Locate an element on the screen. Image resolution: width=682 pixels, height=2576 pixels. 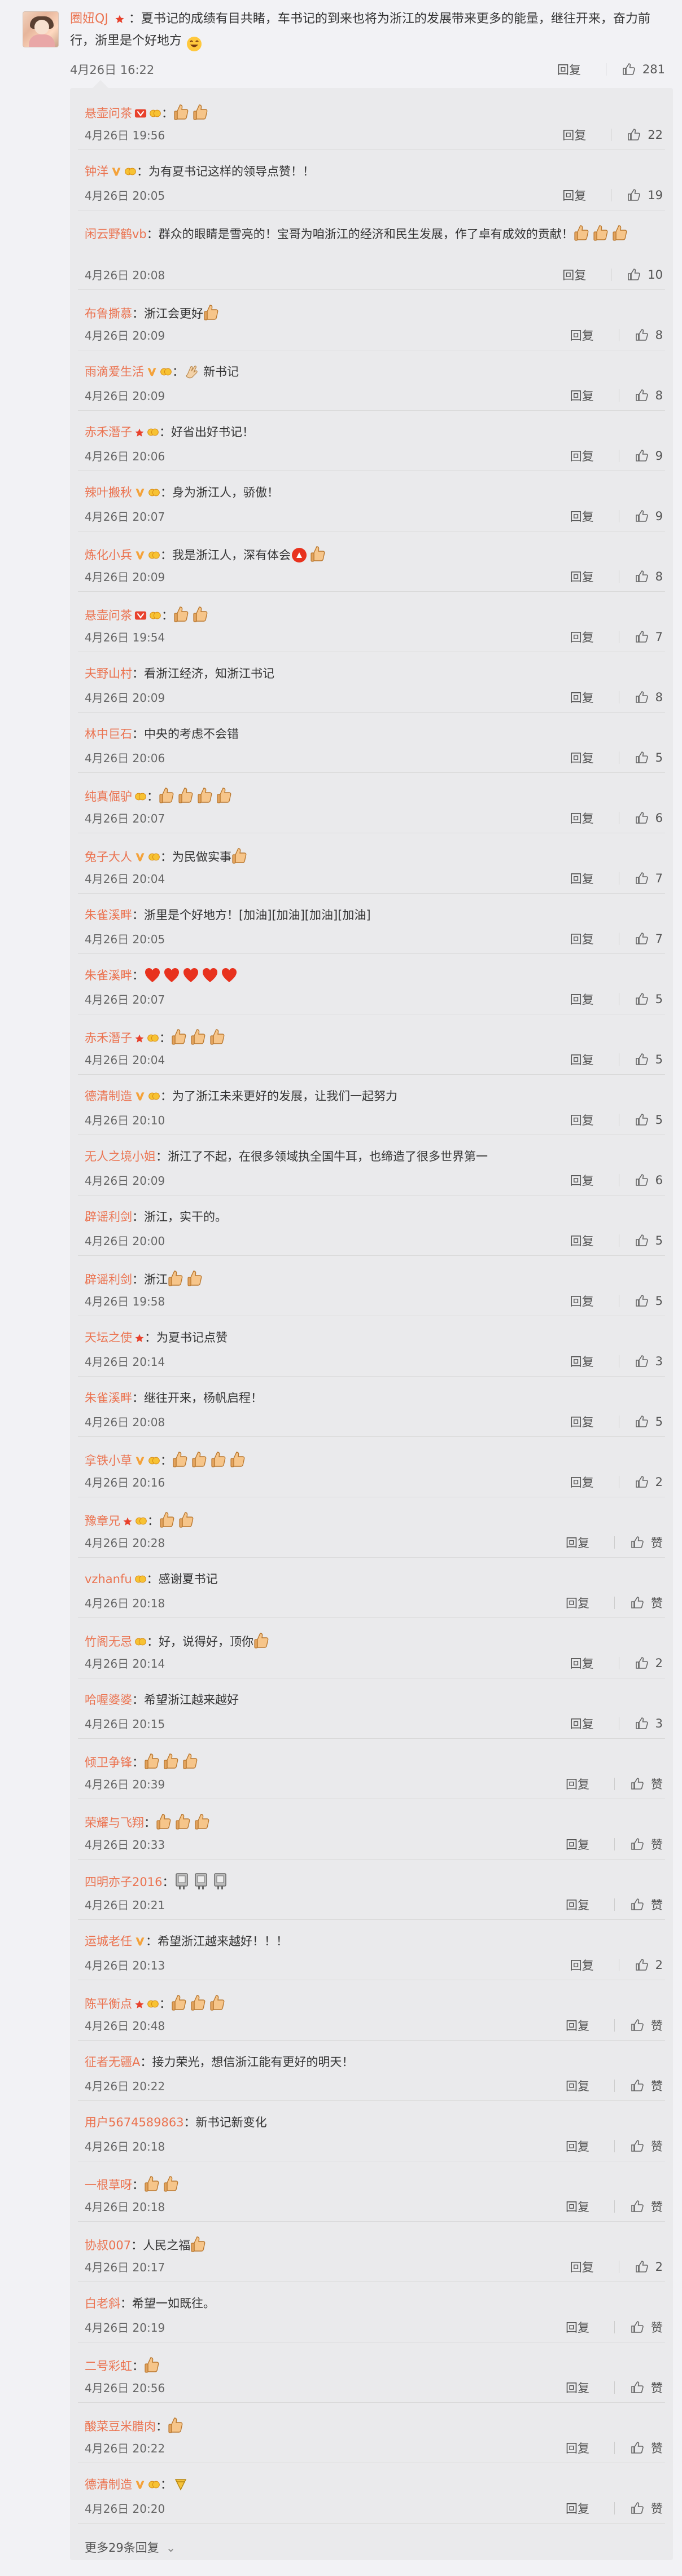
username-link: 雨滴爱生活 is located at coordinates (115, 372).